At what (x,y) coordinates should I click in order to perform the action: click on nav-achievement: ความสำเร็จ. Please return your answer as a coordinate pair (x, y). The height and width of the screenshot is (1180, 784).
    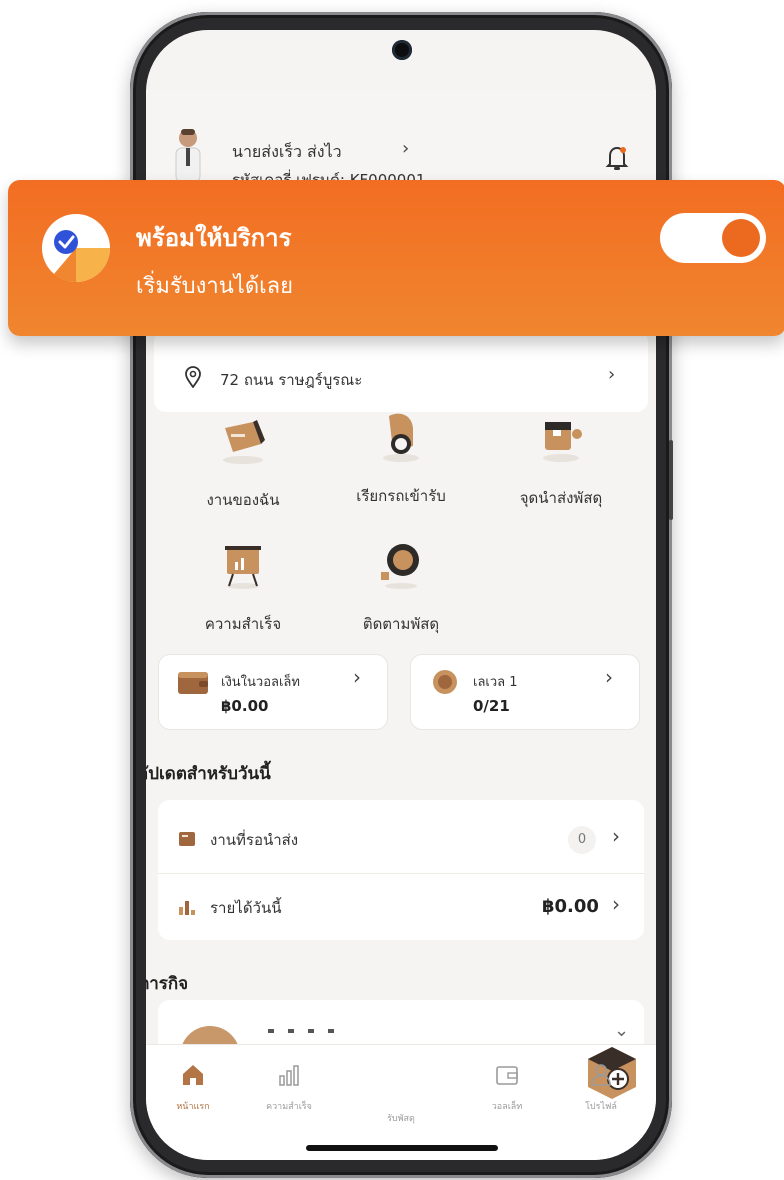
    Looking at the image, I should click on (289, 1087).